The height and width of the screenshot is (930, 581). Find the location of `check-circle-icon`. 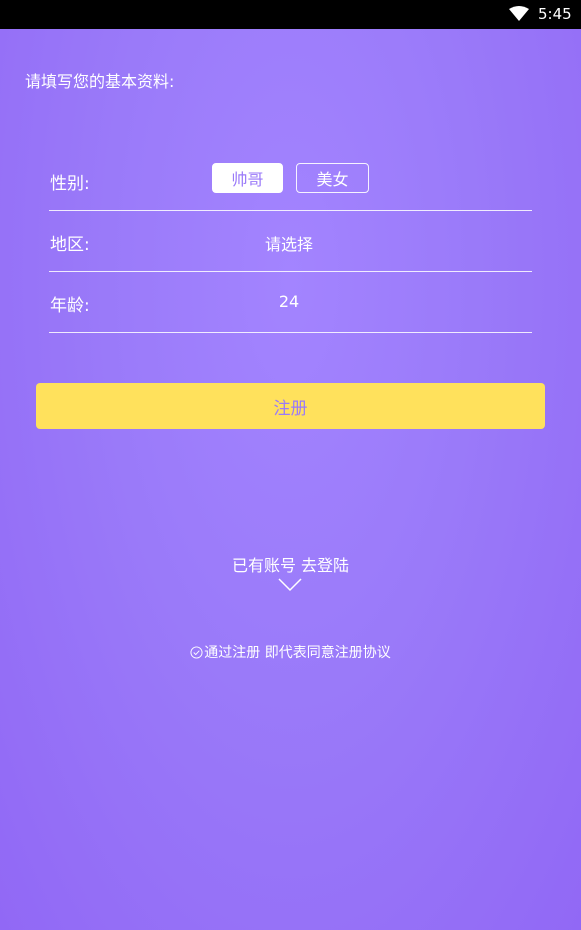

check-circle-icon is located at coordinates (196, 652).